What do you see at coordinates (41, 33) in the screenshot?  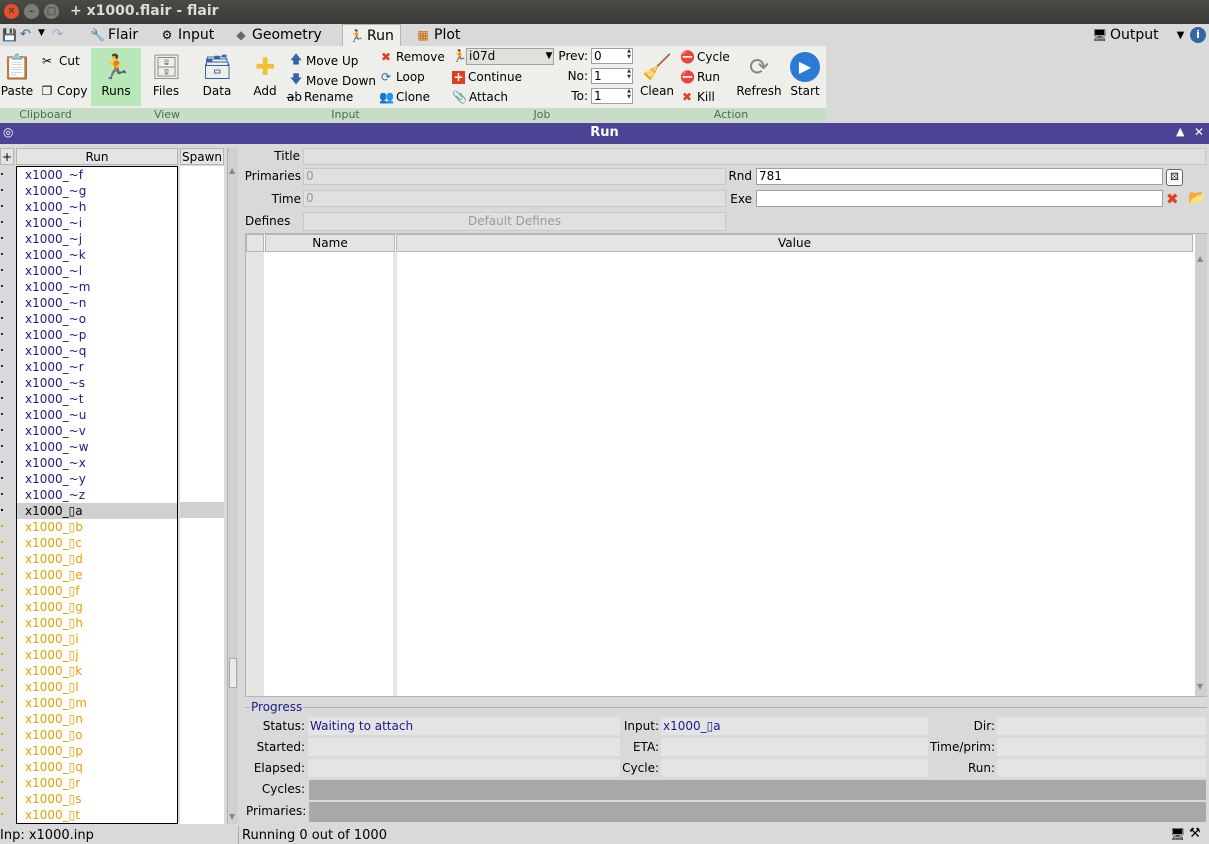 I see `undo-dropdown-icon: ▼` at bounding box center [41, 33].